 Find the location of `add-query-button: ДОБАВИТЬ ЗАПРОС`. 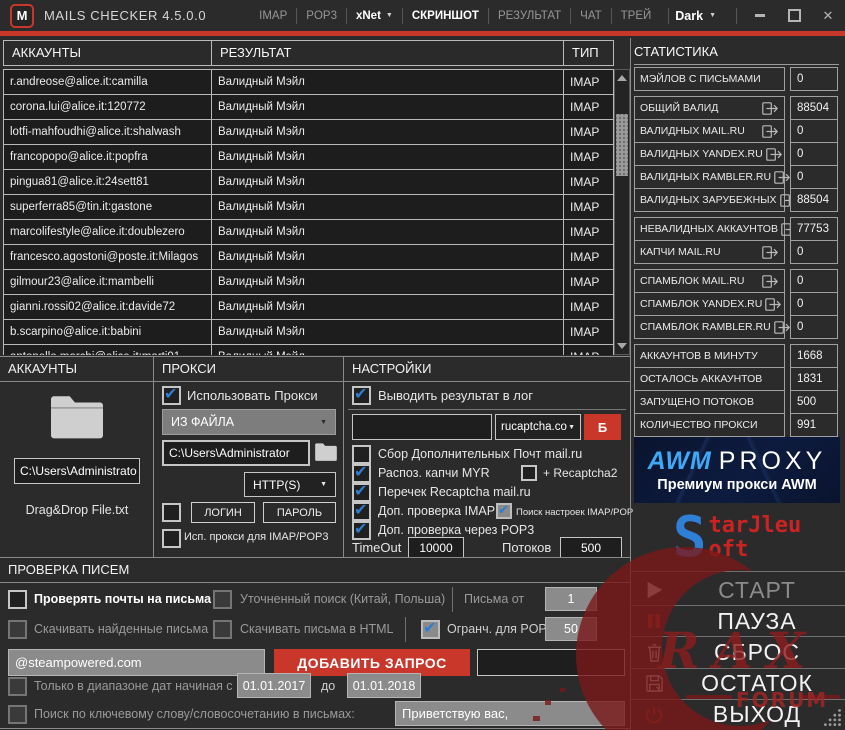

add-query-button: ДОБАВИТЬ ЗАПРОС is located at coordinates (372, 662).